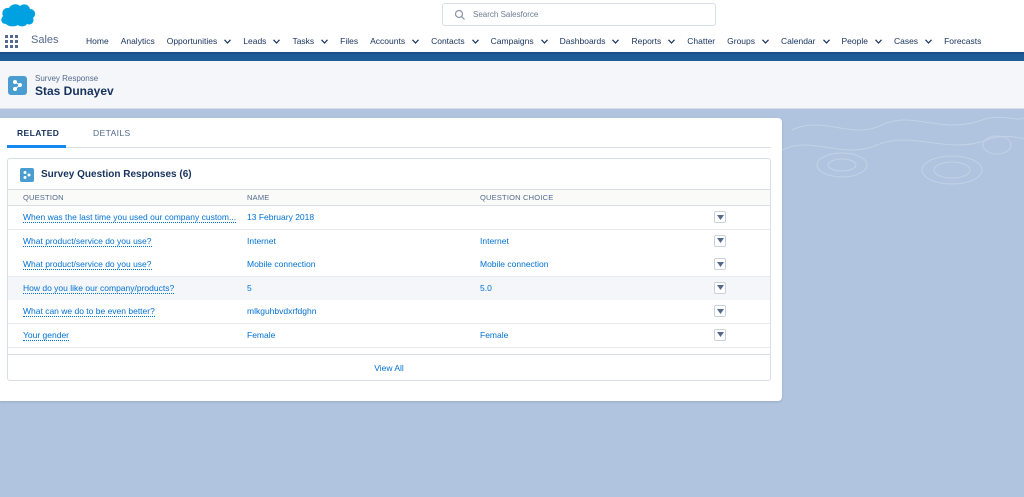  I want to click on nav-item-label: Reports, so click(646, 41).